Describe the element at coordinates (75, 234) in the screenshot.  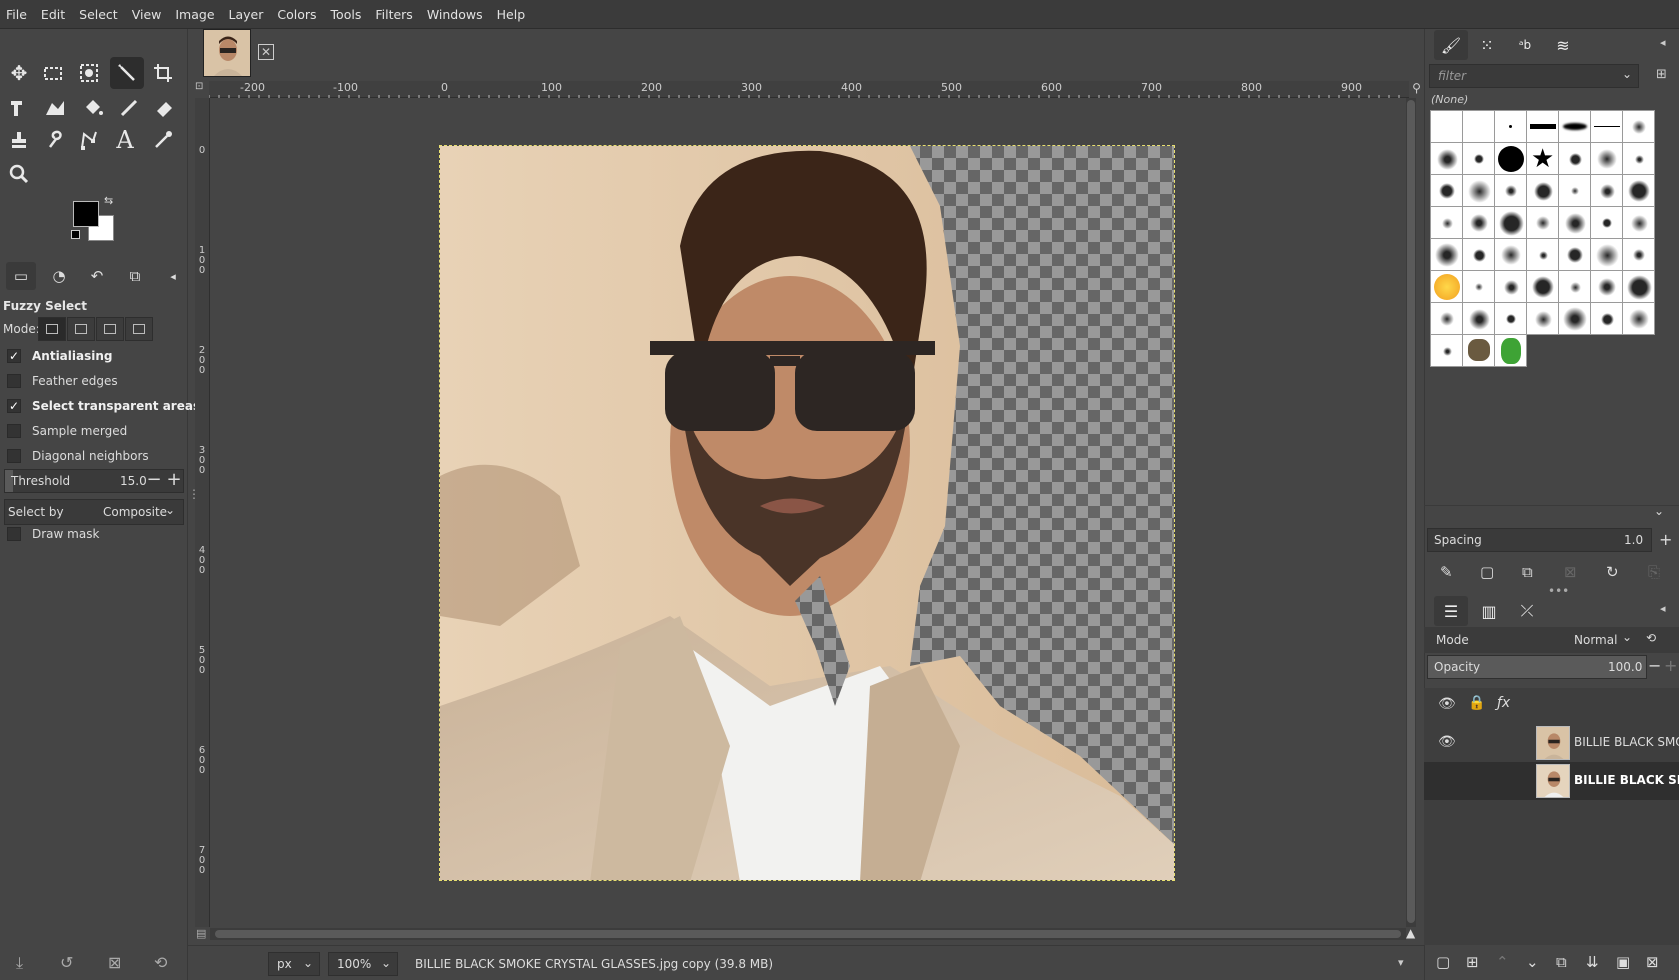
I see `reset-colors-icon` at that location.